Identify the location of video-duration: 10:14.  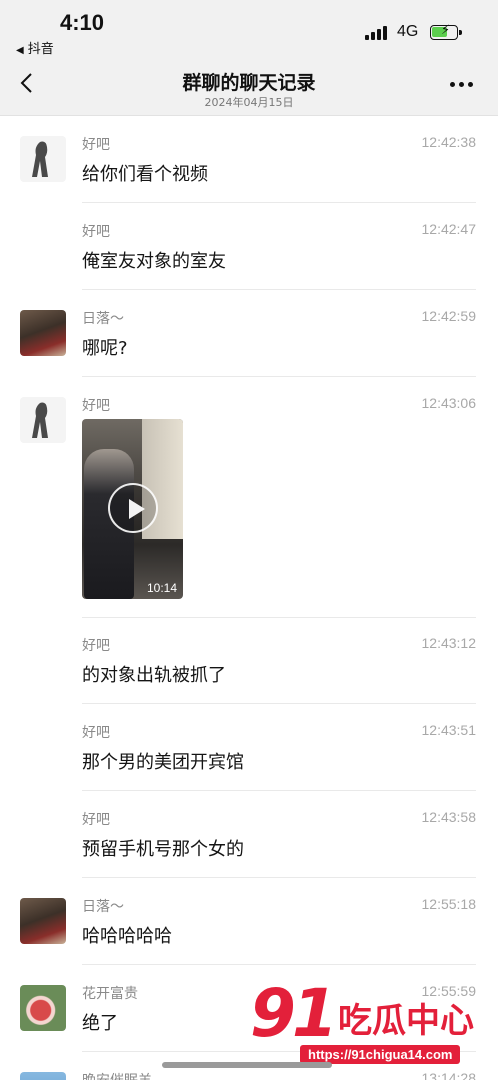
(161, 588).